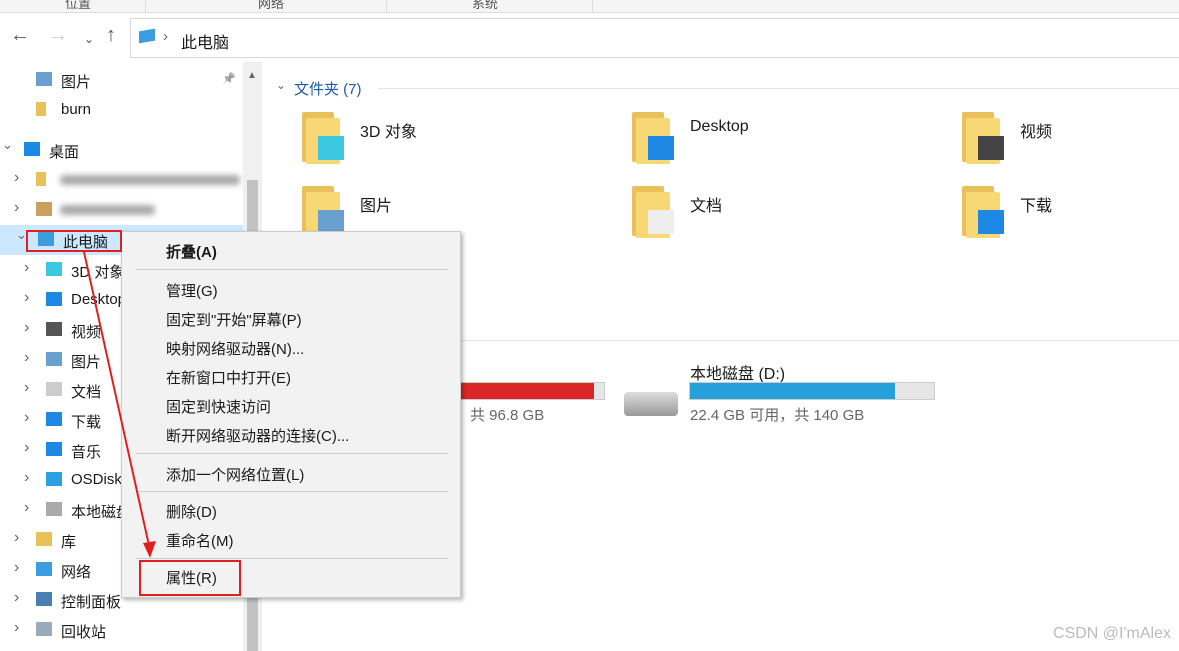  What do you see at coordinates (119, 404) in the screenshot?
I see `annotation-arrow` at bounding box center [119, 404].